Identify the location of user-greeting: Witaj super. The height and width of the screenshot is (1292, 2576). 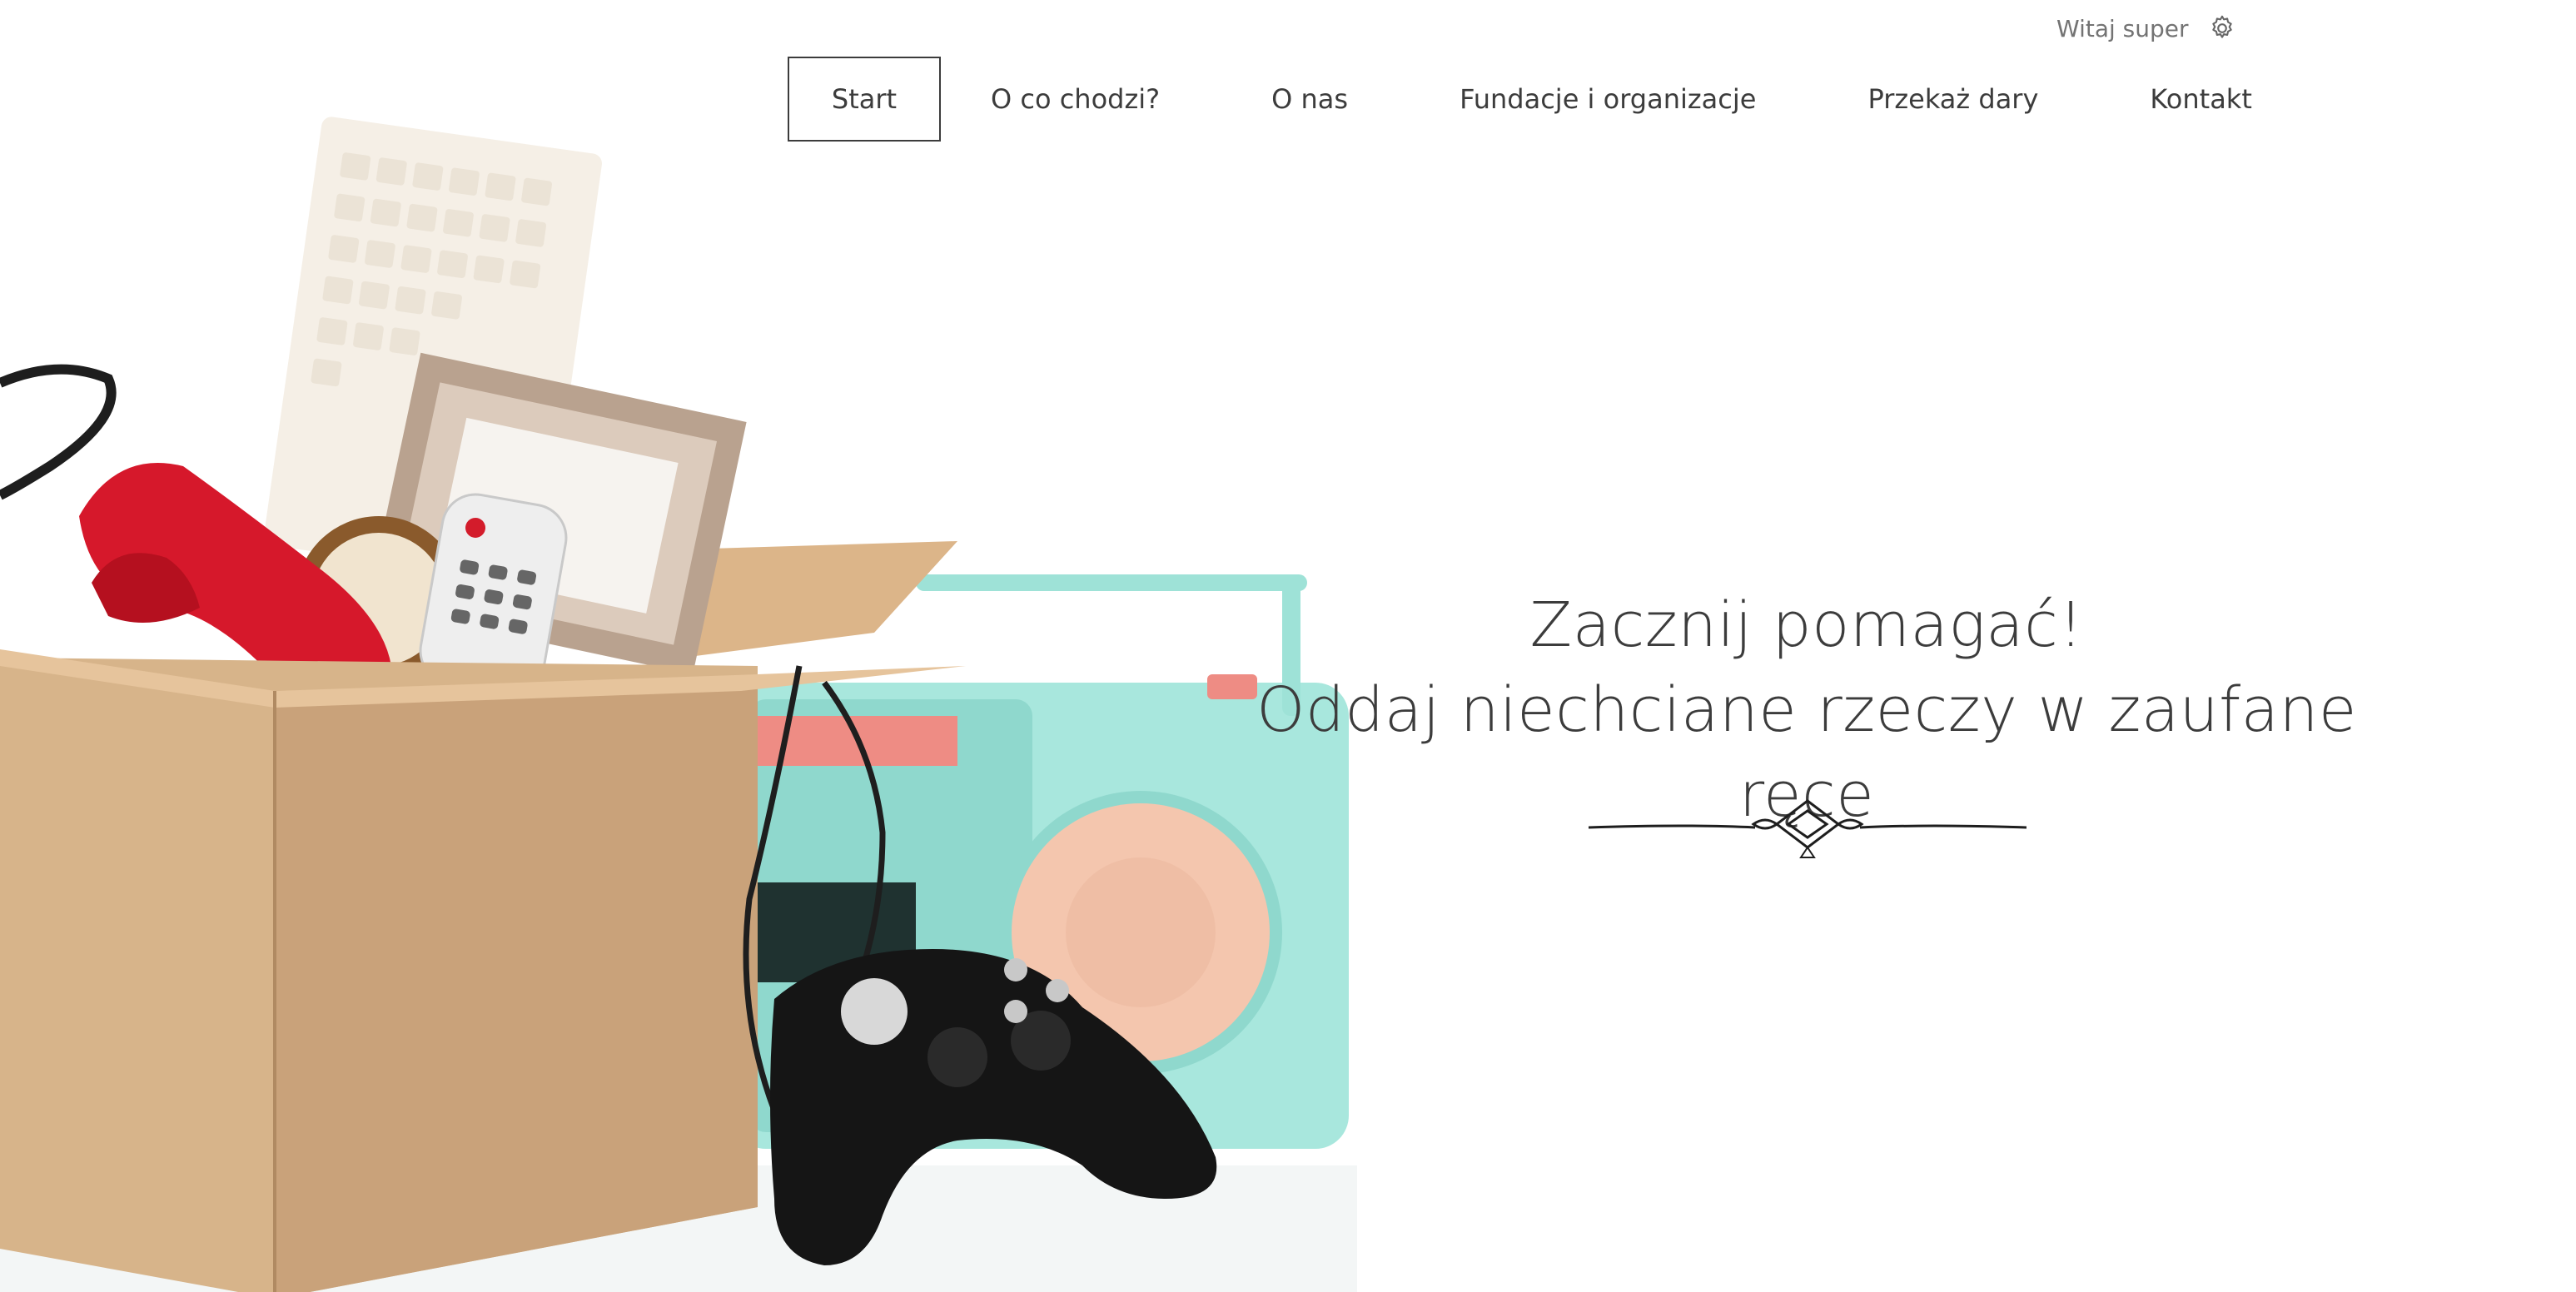
(2122, 28).